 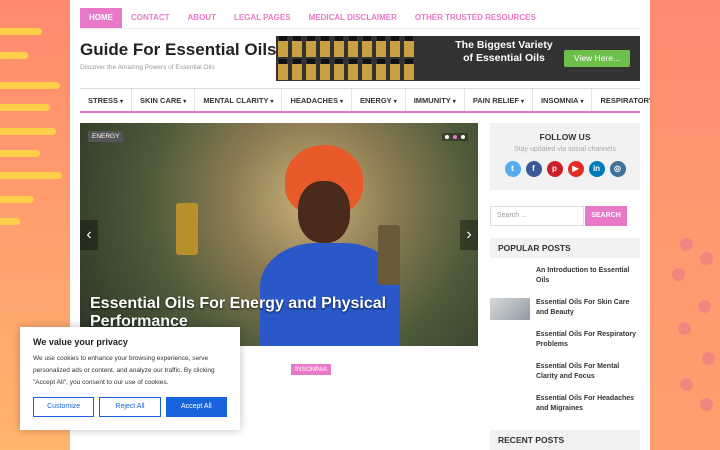 I want to click on banner-text: The Biggest Variety of Essential Oils, so click(x=504, y=51).